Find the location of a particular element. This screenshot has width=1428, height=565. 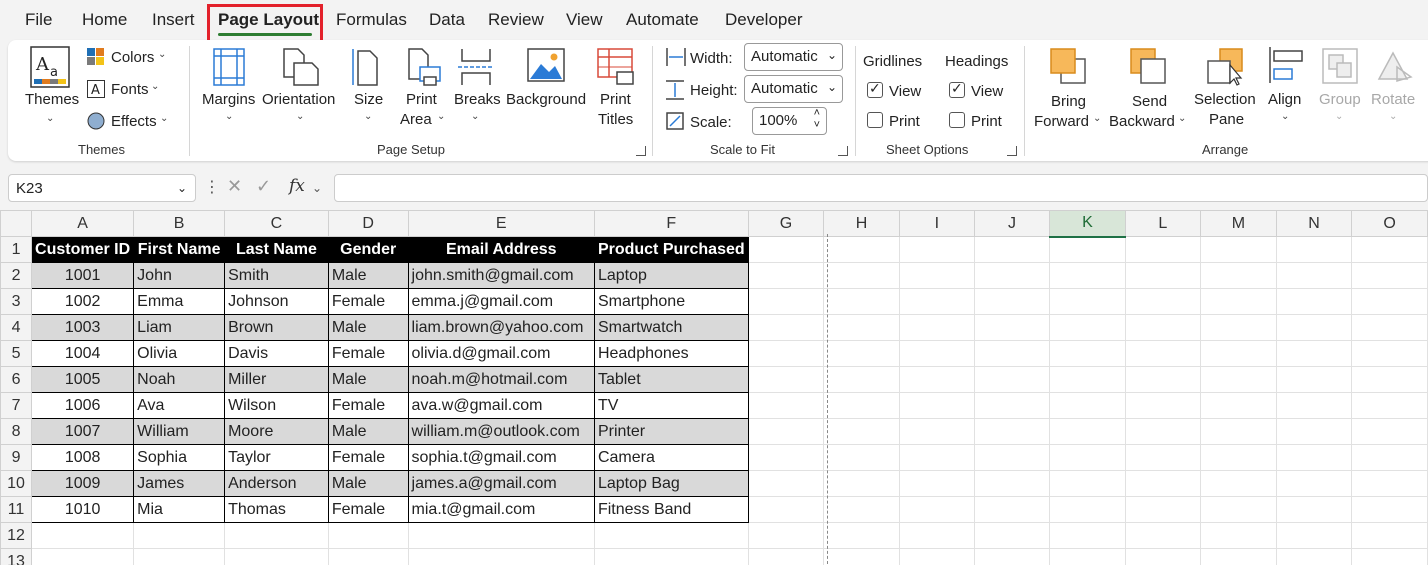

data-cell: 1007 is located at coordinates (83, 431).